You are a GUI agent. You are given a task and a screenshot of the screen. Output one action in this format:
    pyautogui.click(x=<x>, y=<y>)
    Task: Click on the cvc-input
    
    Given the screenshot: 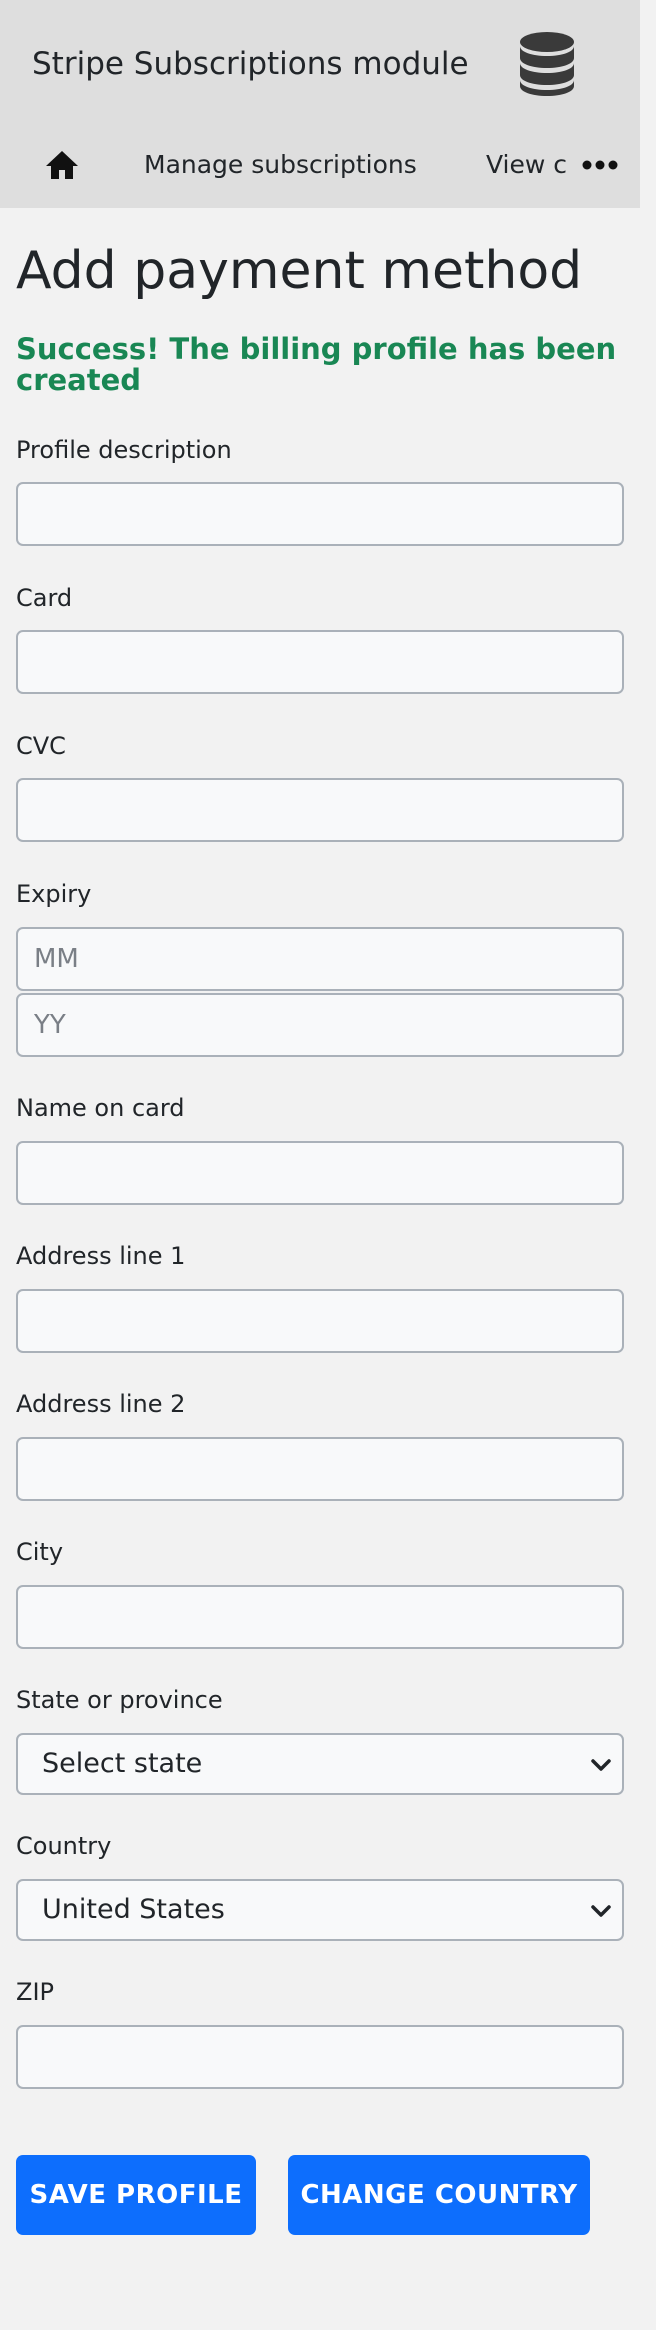 What is the action you would take?
    pyautogui.click(x=320, y=810)
    